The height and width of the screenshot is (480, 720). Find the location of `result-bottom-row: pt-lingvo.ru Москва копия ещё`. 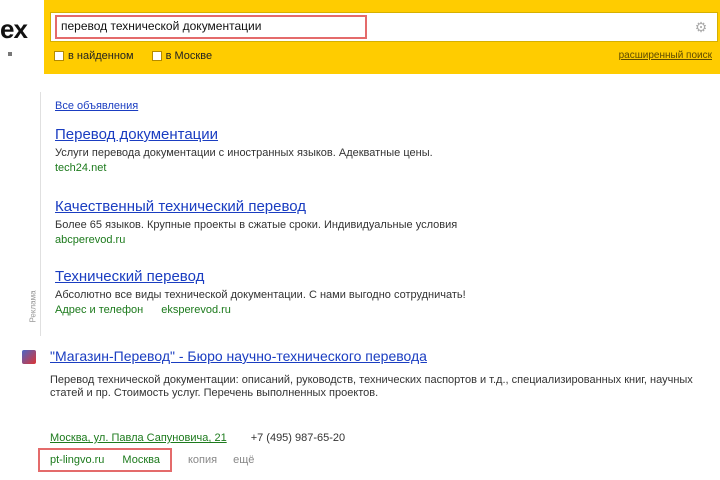

result-bottom-row: pt-lingvo.ru Москва копия ещё is located at coordinates (146, 460).